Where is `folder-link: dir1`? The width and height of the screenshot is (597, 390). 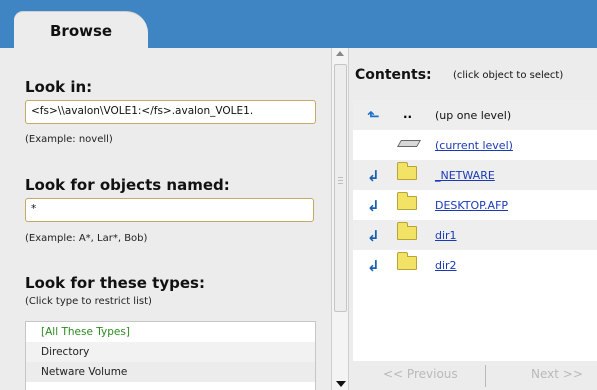 folder-link: dir1 is located at coordinates (446, 235).